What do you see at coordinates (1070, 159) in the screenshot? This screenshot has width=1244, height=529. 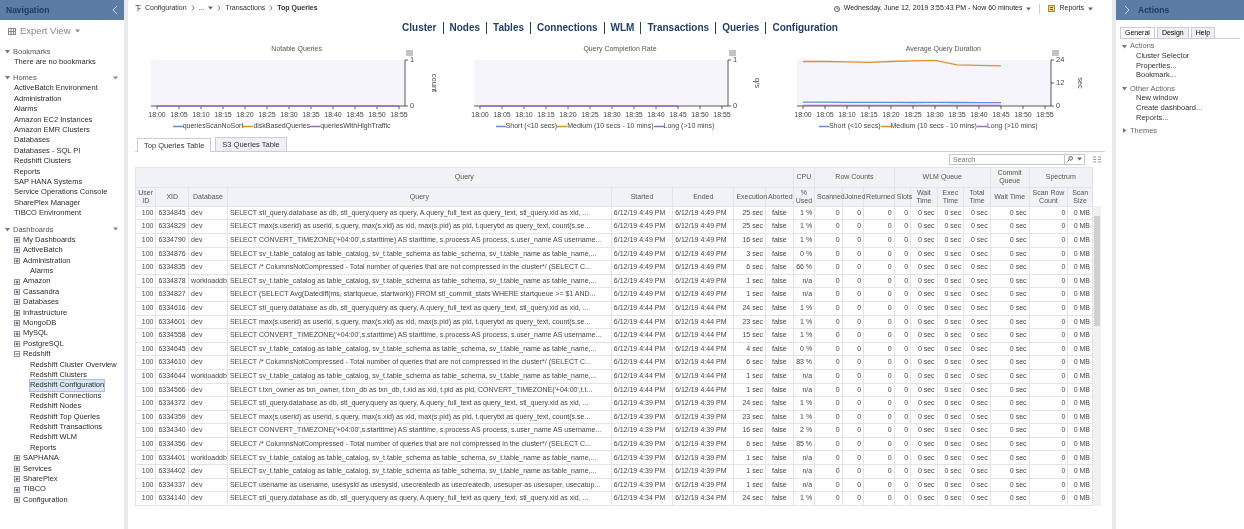 I see `search-icon` at bounding box center [1070, 159].